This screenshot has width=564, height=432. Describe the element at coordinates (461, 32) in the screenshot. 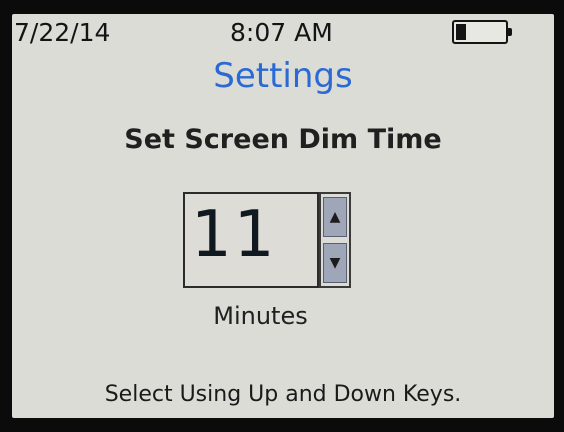

I see `battery-level-fill` at that location.